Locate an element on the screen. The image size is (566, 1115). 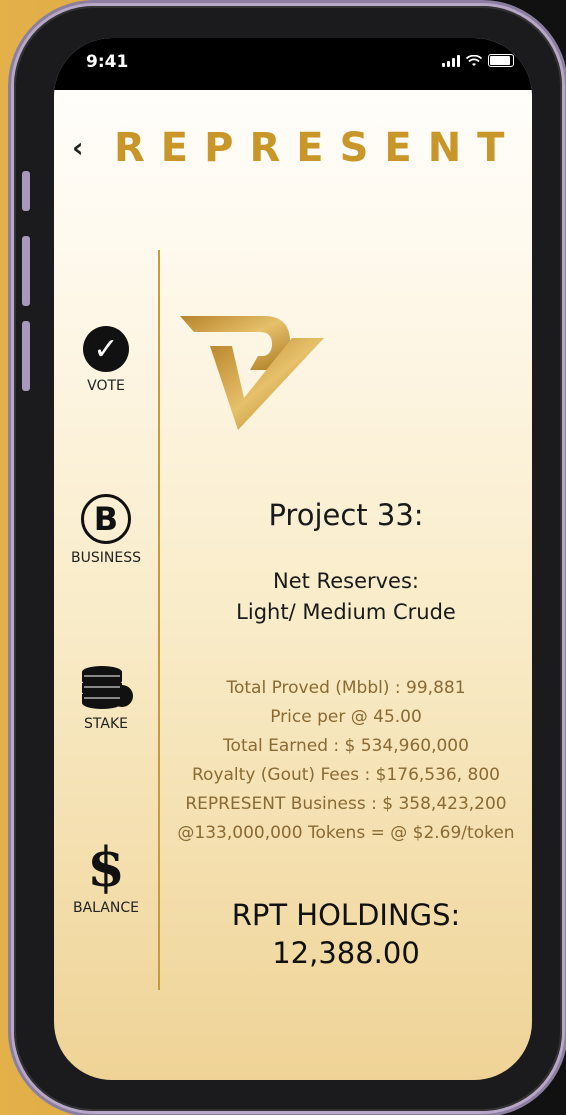
status-bar: 9:41 is located at coordinates (293, 64).